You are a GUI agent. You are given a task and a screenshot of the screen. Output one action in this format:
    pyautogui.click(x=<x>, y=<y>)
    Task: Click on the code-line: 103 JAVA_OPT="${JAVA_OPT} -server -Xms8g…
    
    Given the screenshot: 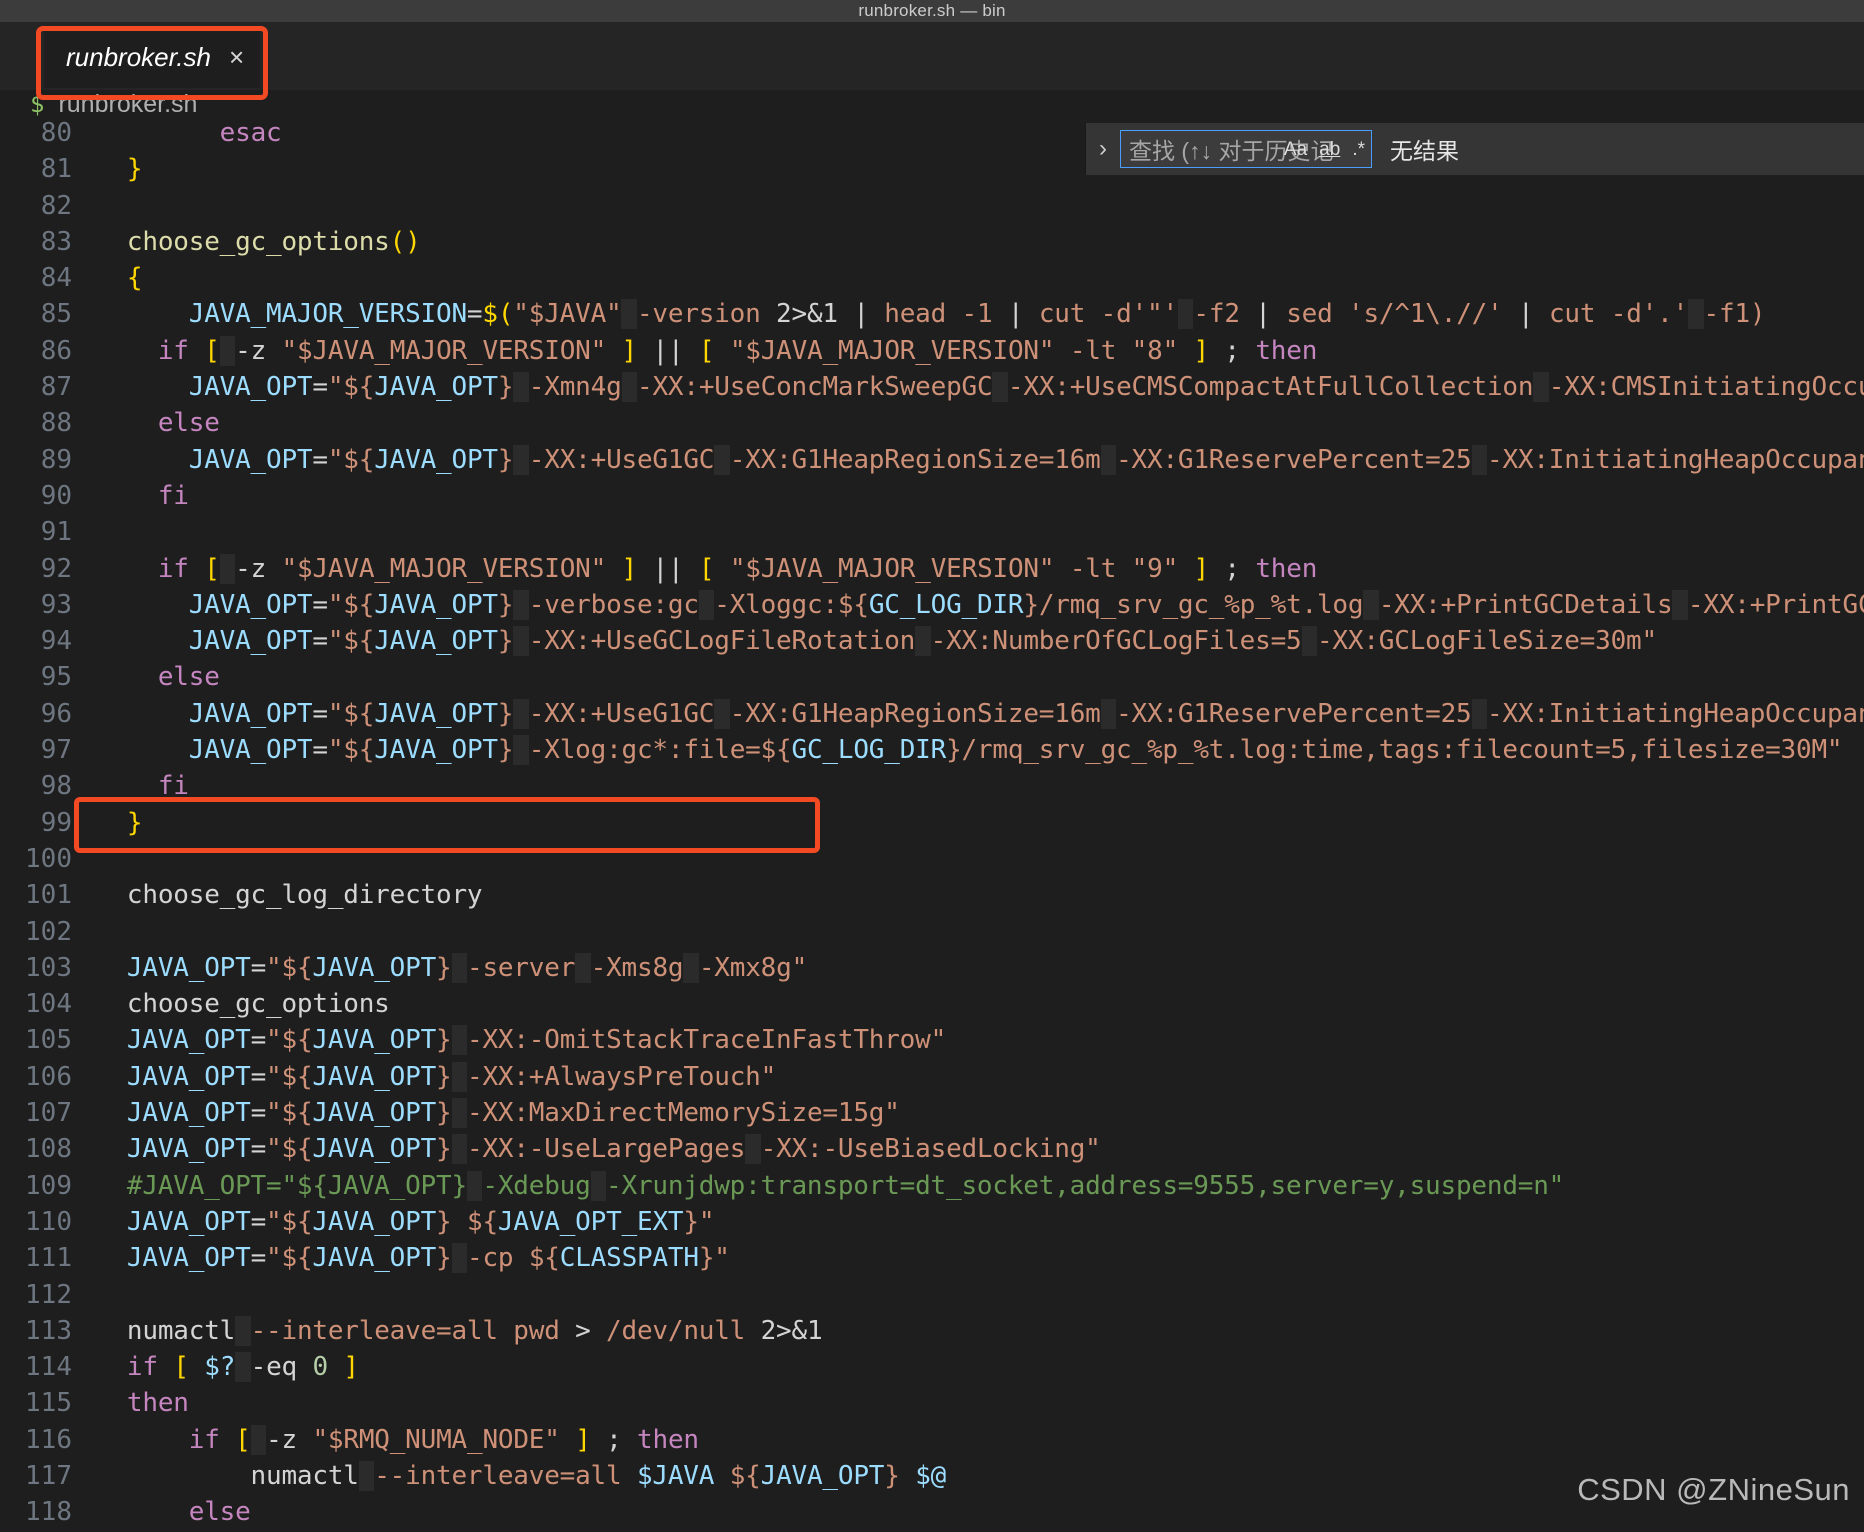 What is the action you would take?
    pyautogui.click(x=932, y=970)
    